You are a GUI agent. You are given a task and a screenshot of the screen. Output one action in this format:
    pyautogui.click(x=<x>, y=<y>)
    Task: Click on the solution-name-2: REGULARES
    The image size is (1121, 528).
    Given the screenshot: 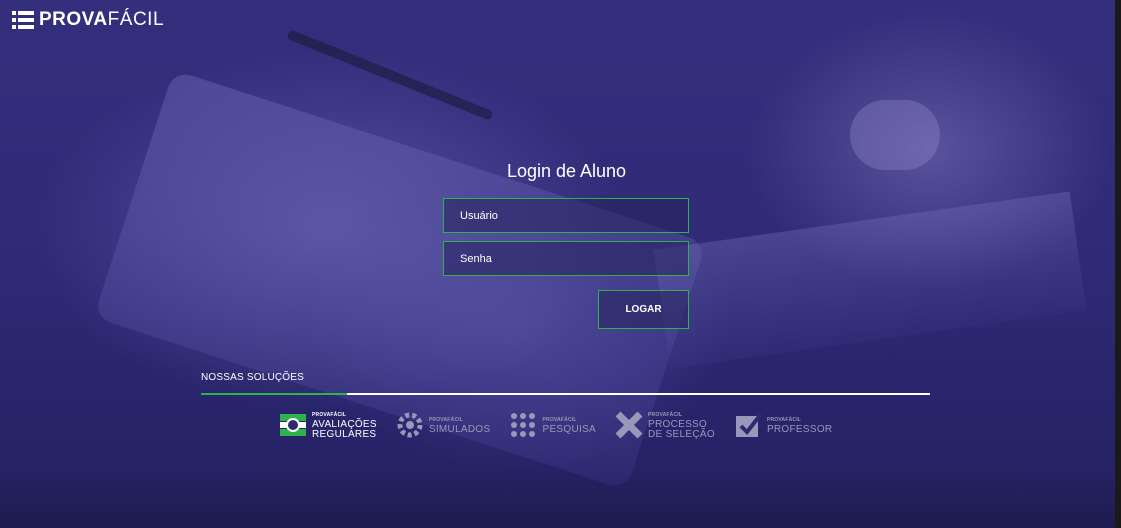 What is the action you would take?
    pyautogui.click(x=344, y=434)
    